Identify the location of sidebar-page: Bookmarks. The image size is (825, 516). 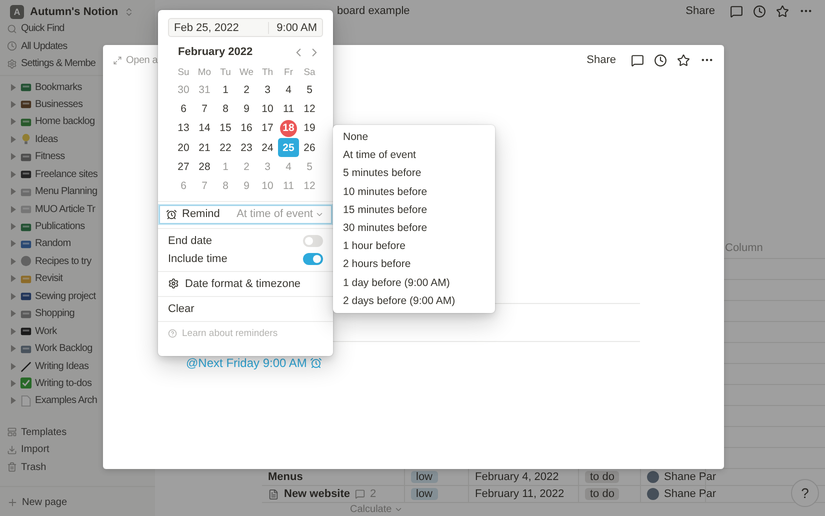
(58, 87).